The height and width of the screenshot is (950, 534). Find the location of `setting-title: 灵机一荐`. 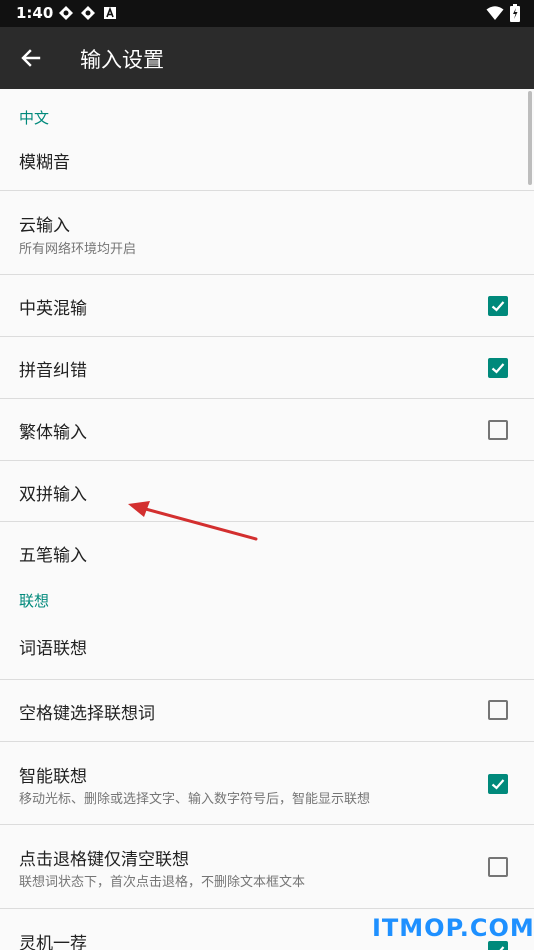

setting-title: 灵机一荐 is located at coordinates (53, 942).